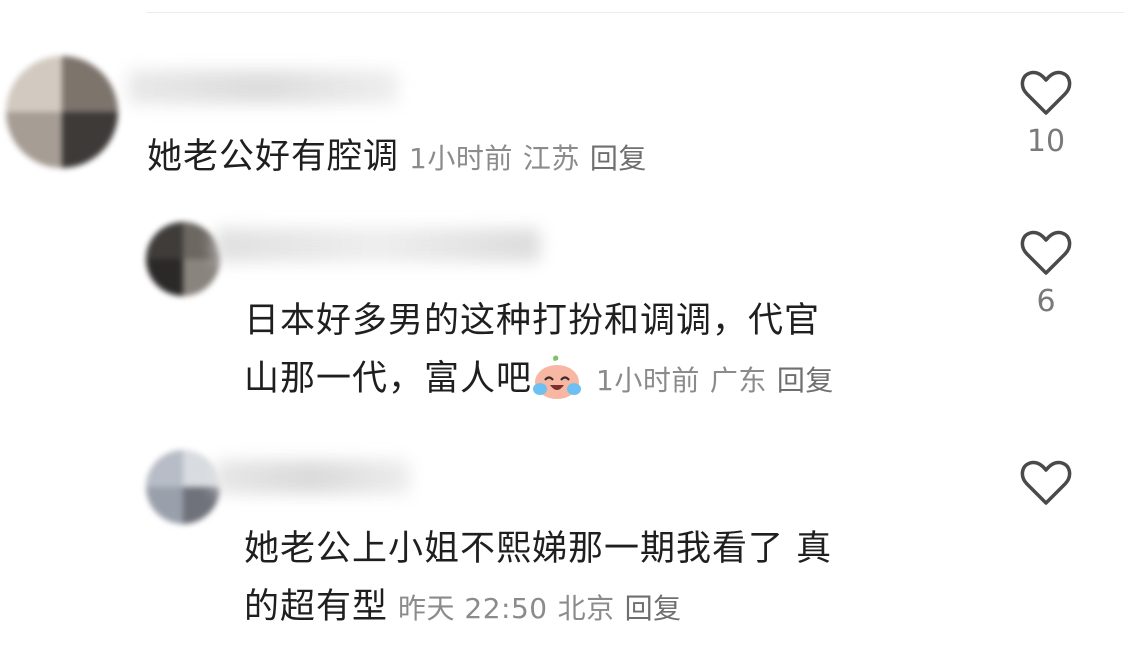 The height and width of the screenshot is (654, 1124). Describe the element at coordinates (538, 549) in the screenshot. I see `comment-body-line1: 她老公上小姐不熙娣那一期我看了 真` at that location.